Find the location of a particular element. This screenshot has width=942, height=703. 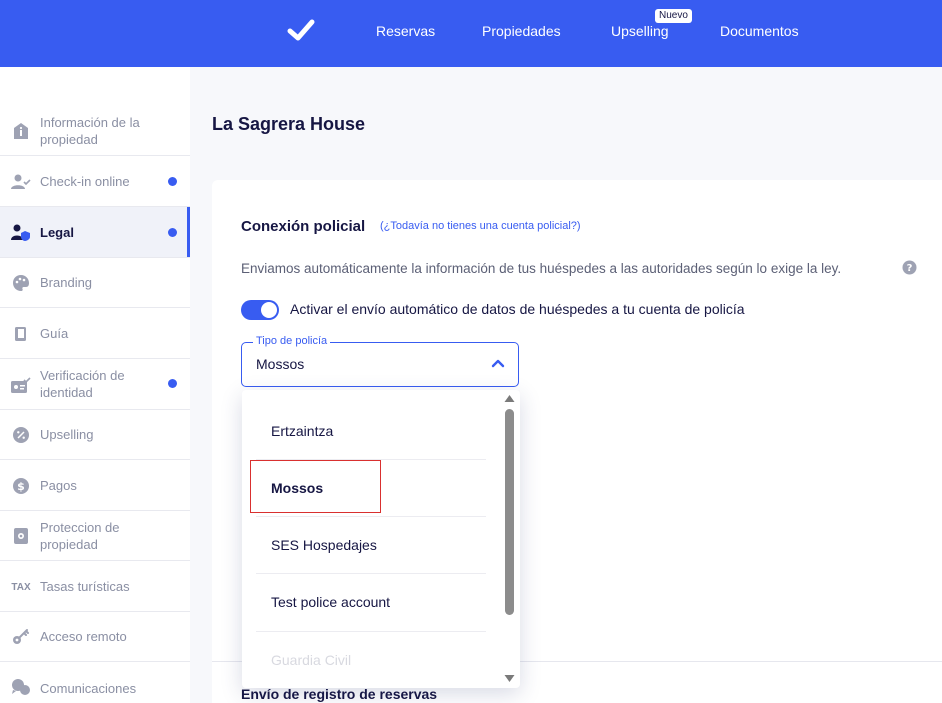

sidebar-item-property-info: Información de la propiedad is located at coordinates (95, 130).